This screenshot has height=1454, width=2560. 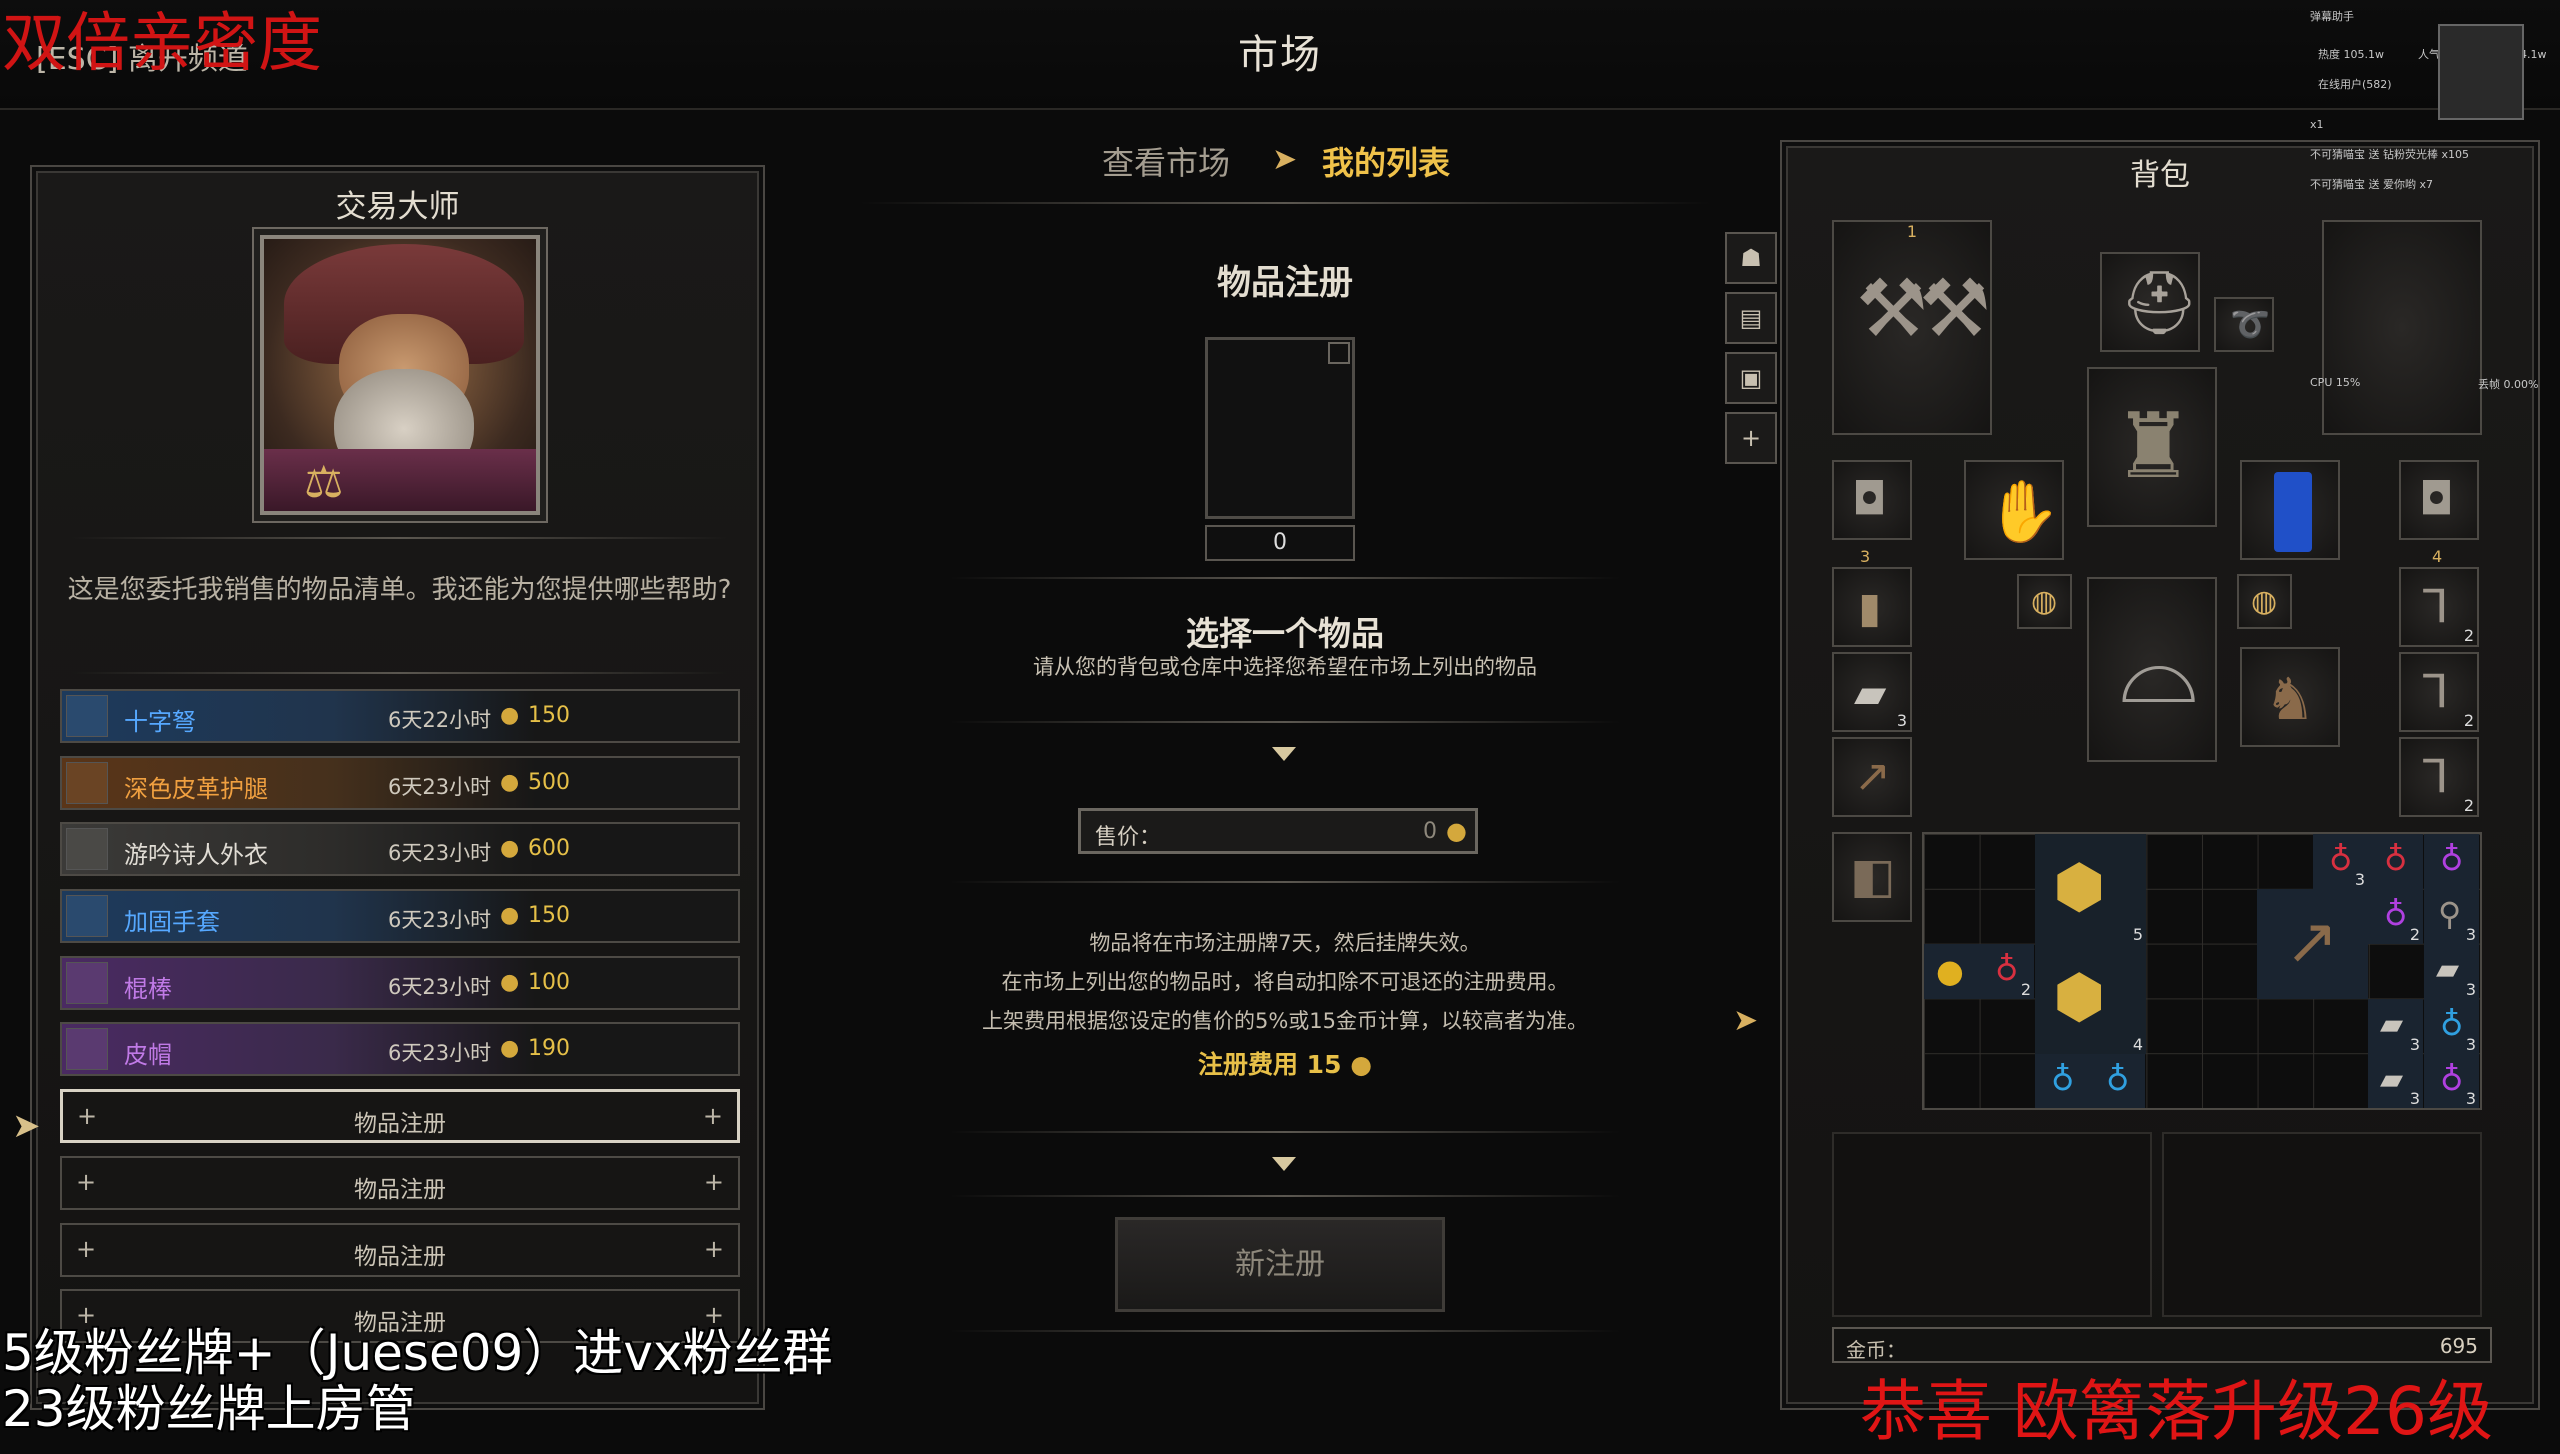 I want to click on quick-slot: ▰ 3, so click(x=1872, y=692).